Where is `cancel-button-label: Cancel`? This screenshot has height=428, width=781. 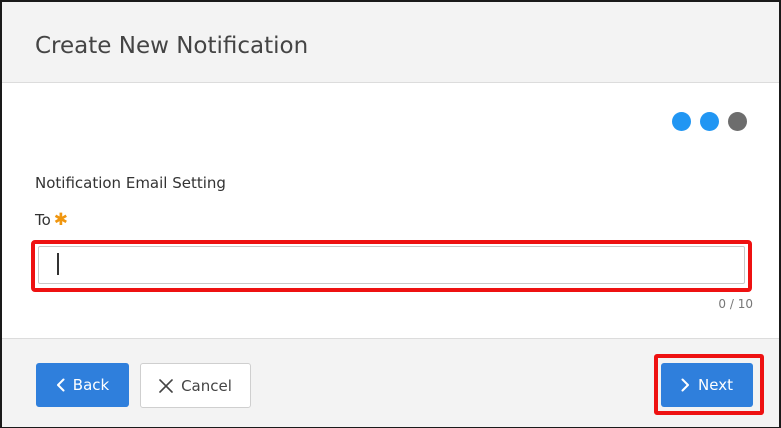 cancel-button-label: Cancel is located at coordinates (206, 385).